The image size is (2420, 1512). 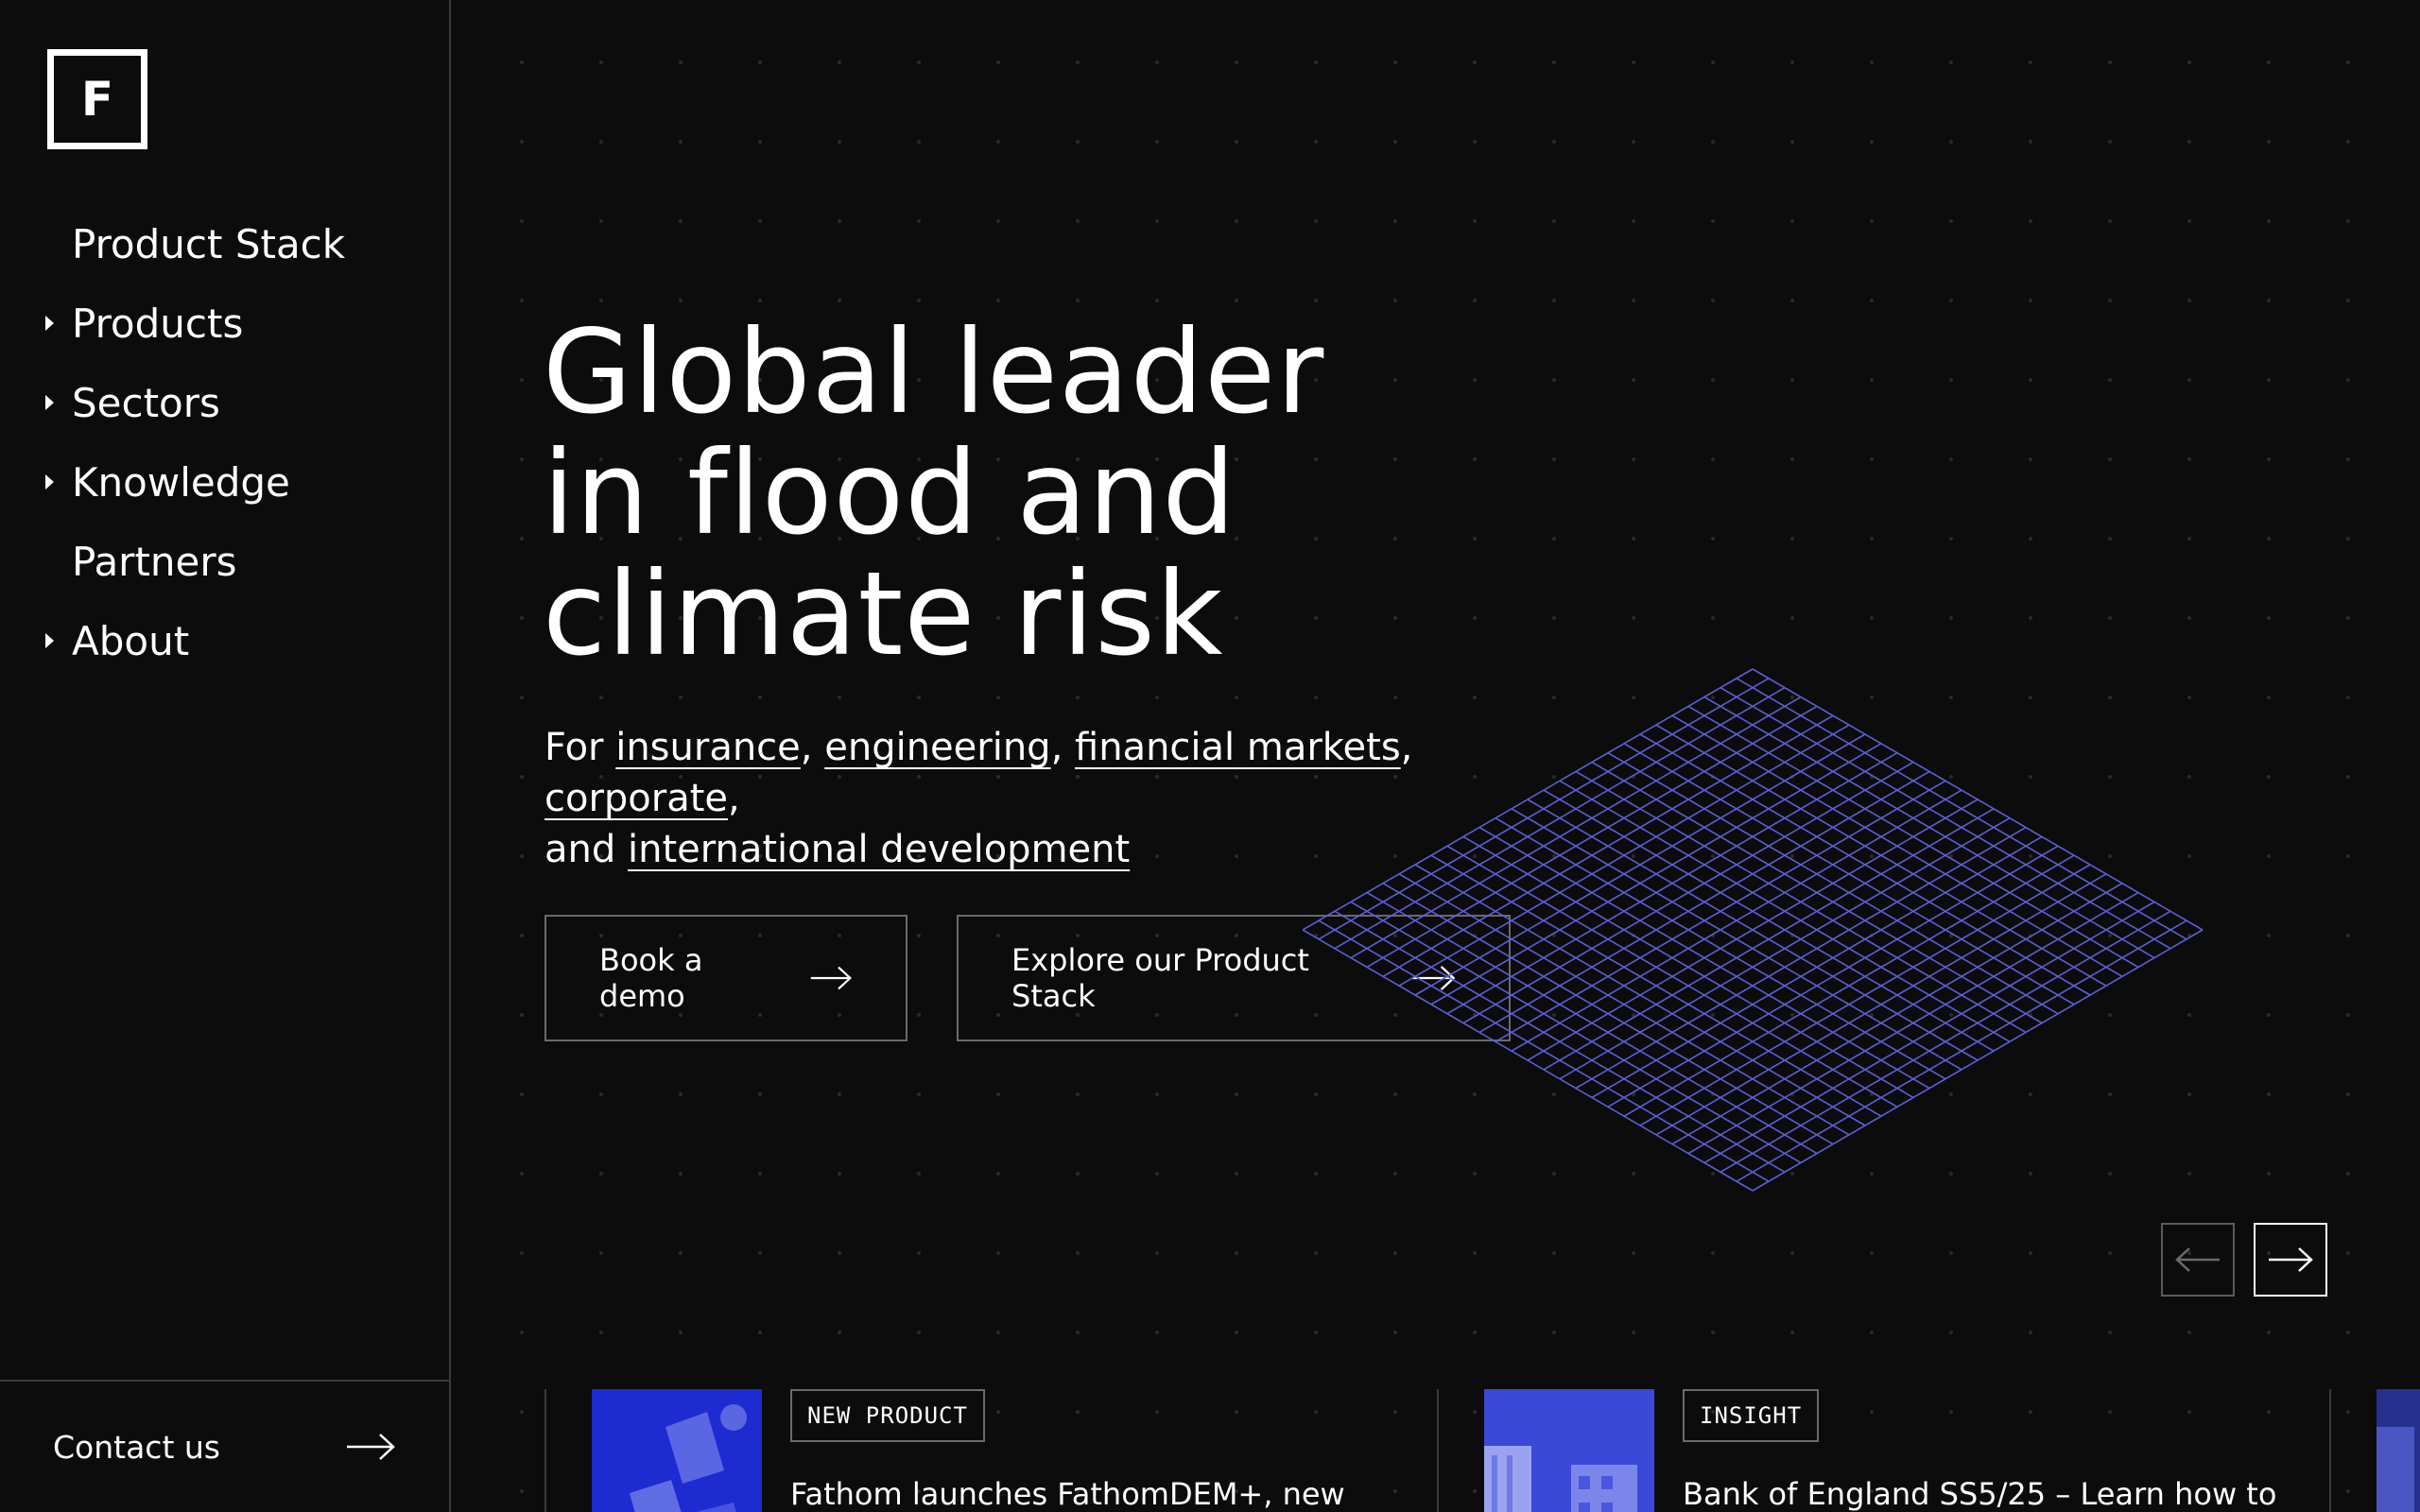 I want to click on sidebar-item-label: Partners, so click(x=154, y=561).